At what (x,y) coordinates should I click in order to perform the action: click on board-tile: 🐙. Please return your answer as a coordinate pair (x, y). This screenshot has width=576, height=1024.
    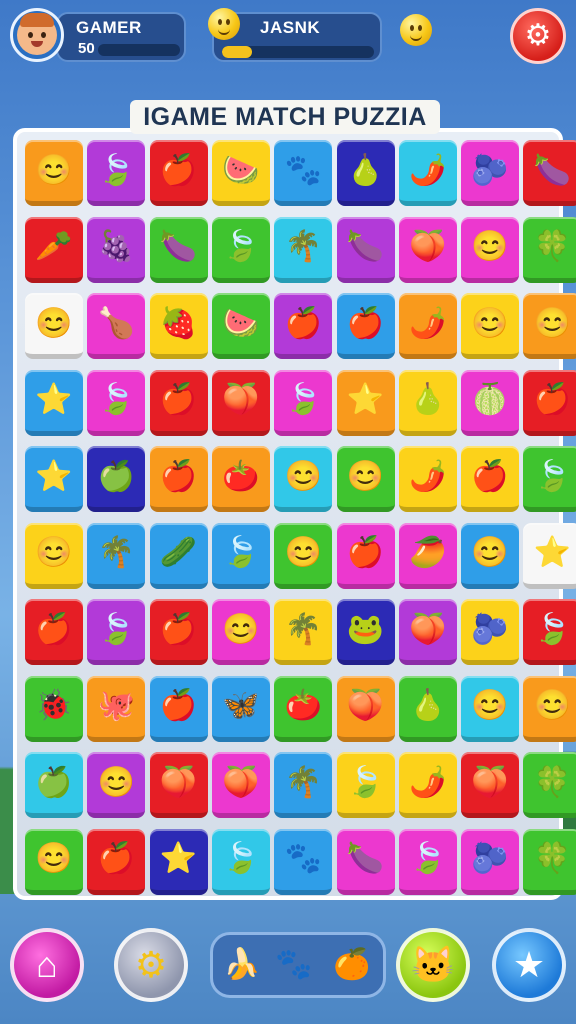
    Looking at the image, I should click on (116, 708).